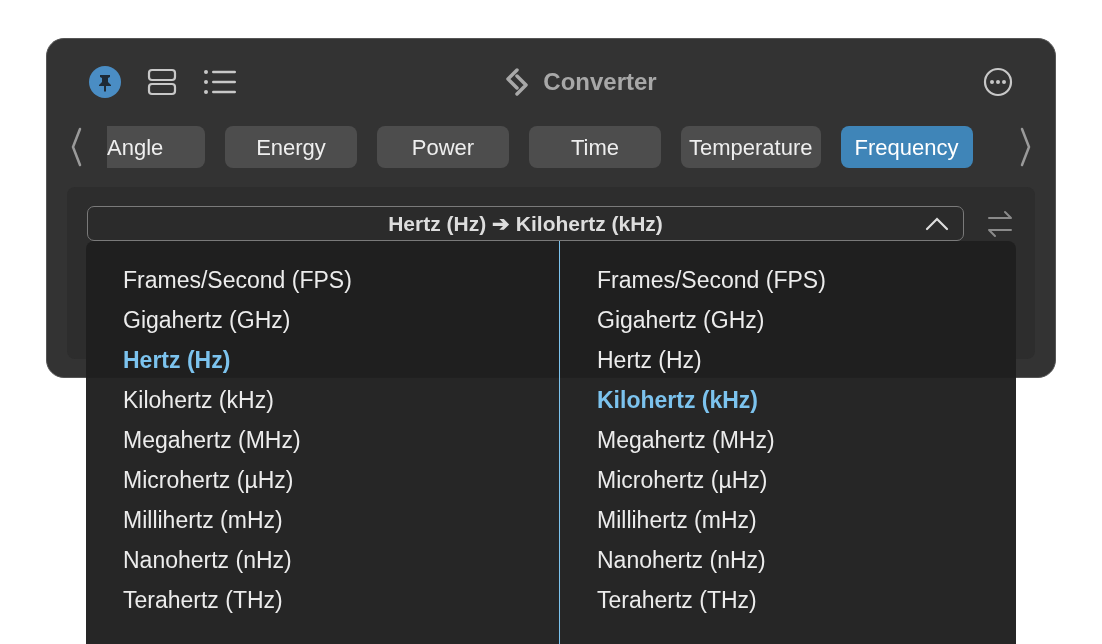 The image size is (1102, 644). I want to click on category-tab: Angle, so click(156, 147).